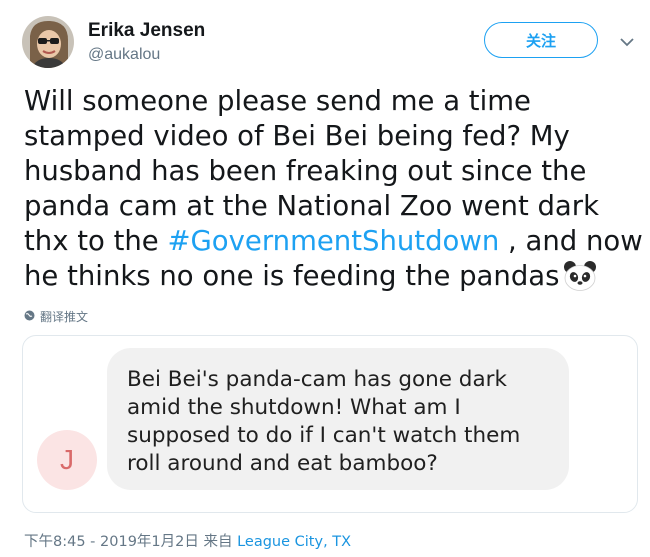 This screenshot has width=650, height=557. Describe the element at coordinates (294, 542) in the screenshot. I see `location-link: League City, TX` at that location.